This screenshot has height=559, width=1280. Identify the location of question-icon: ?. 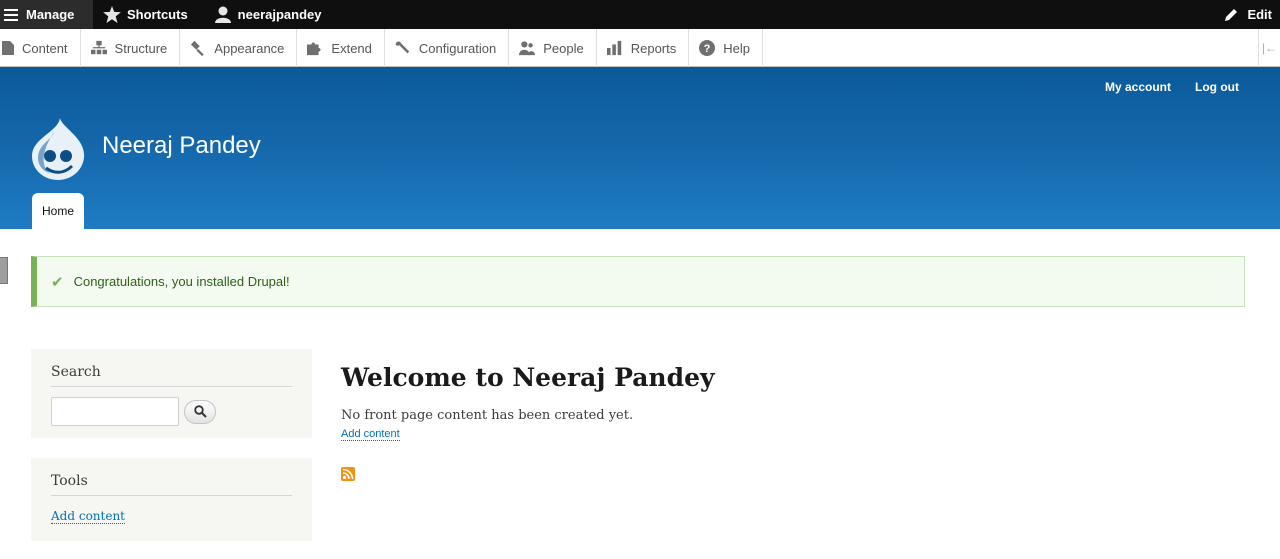
(707, 48).